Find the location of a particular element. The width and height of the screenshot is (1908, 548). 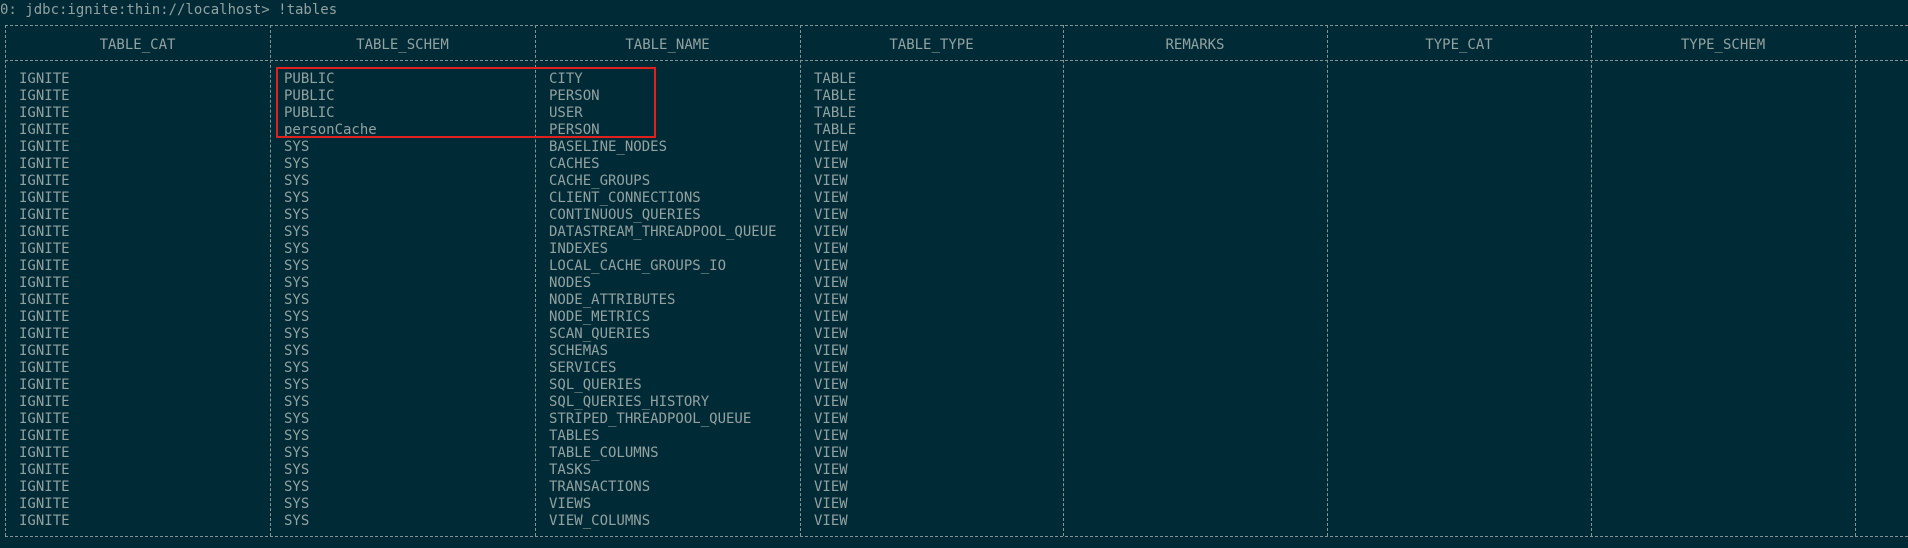

table-cell: DATASTREAM_THREADPOOL_QUEUE is located at coordinates (663, 232).